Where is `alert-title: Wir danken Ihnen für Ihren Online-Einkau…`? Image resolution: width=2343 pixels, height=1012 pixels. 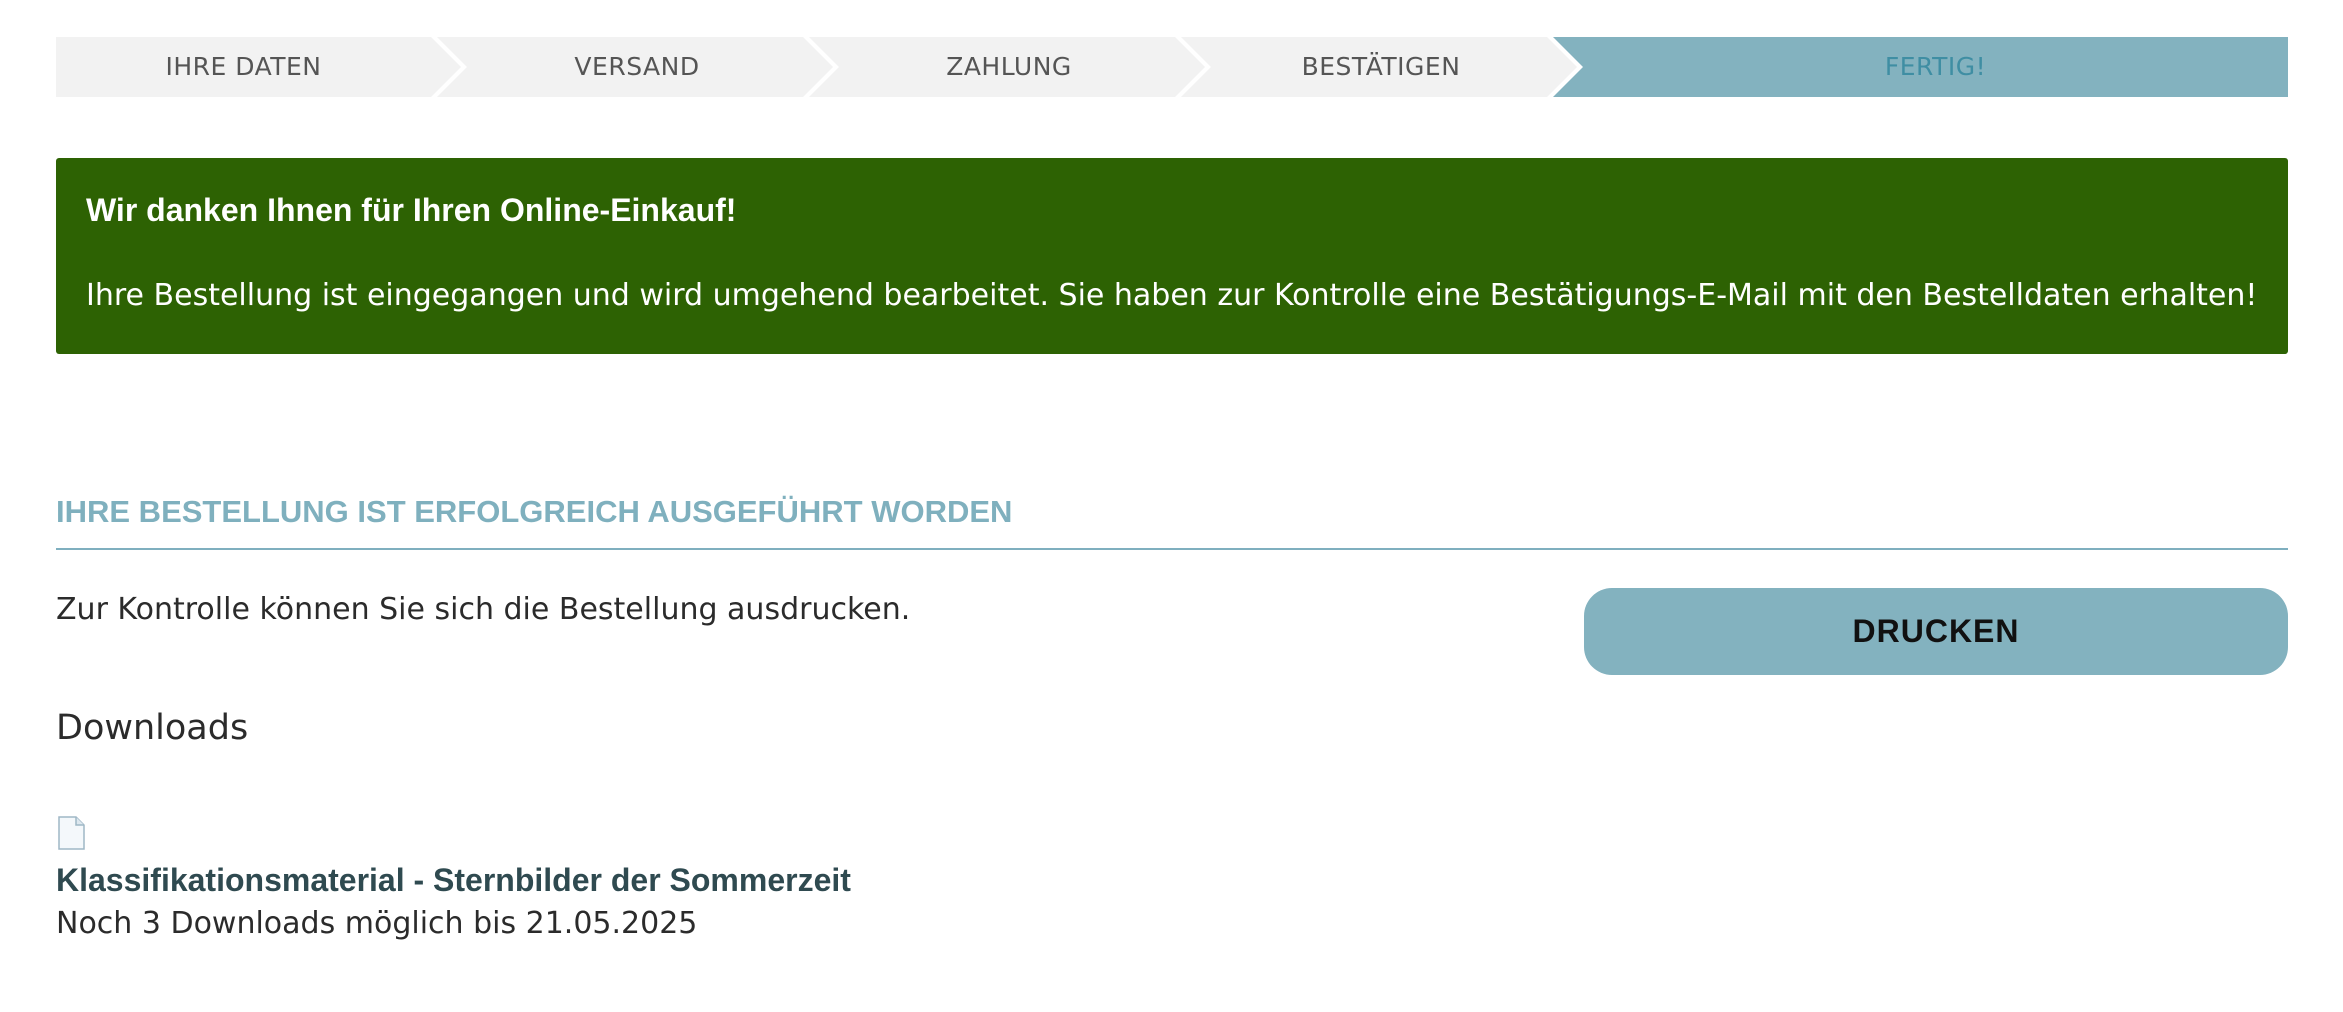
alert-title: Wir danken Ihnen für Ihren Online-Einkau… is located at coordinates (411, 210).